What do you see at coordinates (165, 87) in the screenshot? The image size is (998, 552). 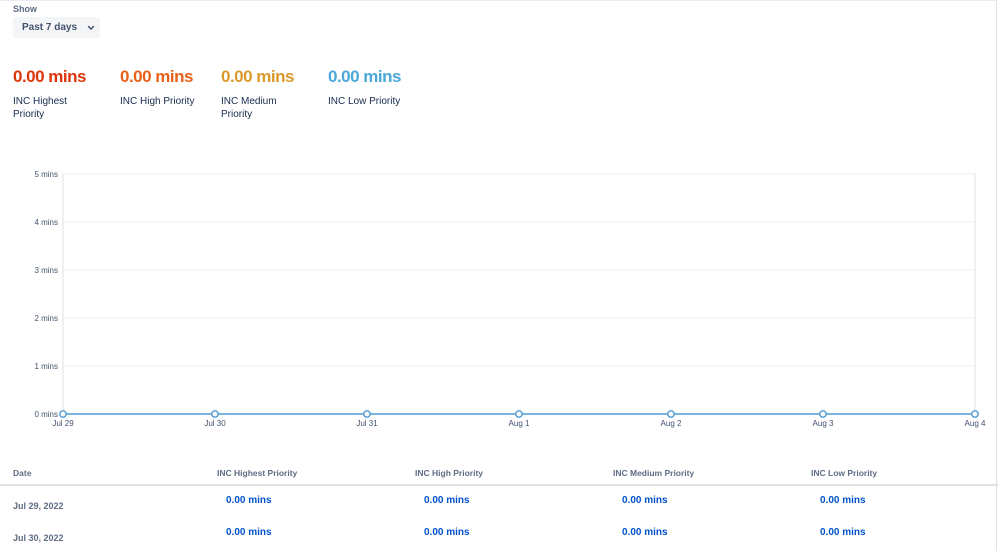 I see `stat-high: 0.00 mins INC High Priority` at bounding box center [165, 87].